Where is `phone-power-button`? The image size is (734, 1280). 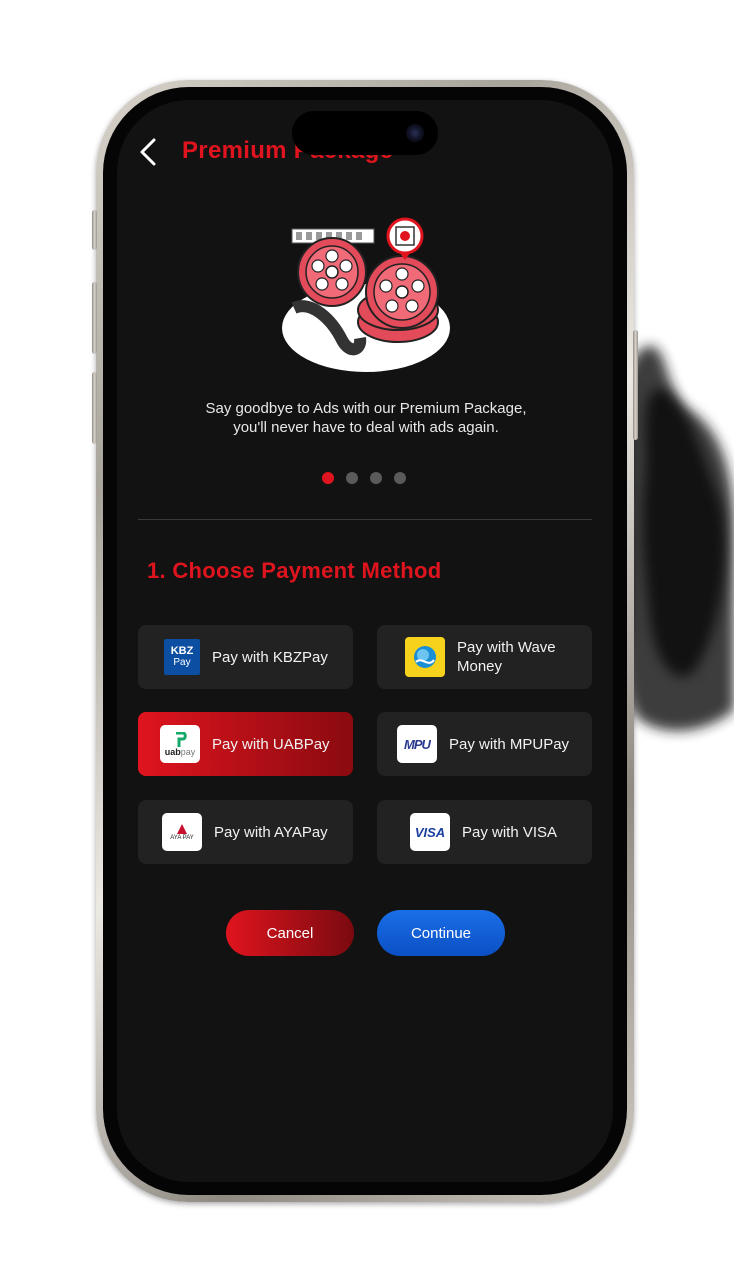
phone-power-button is located at coordinates (635, 385).